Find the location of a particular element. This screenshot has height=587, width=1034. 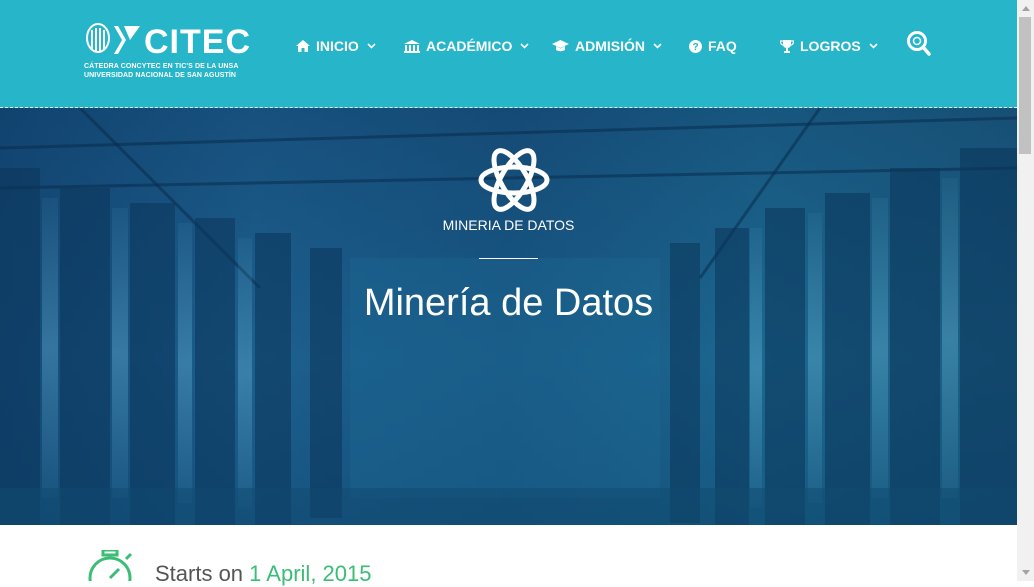

nav-label-admision: ADMISIÓN is located at coordinates (610, 46).